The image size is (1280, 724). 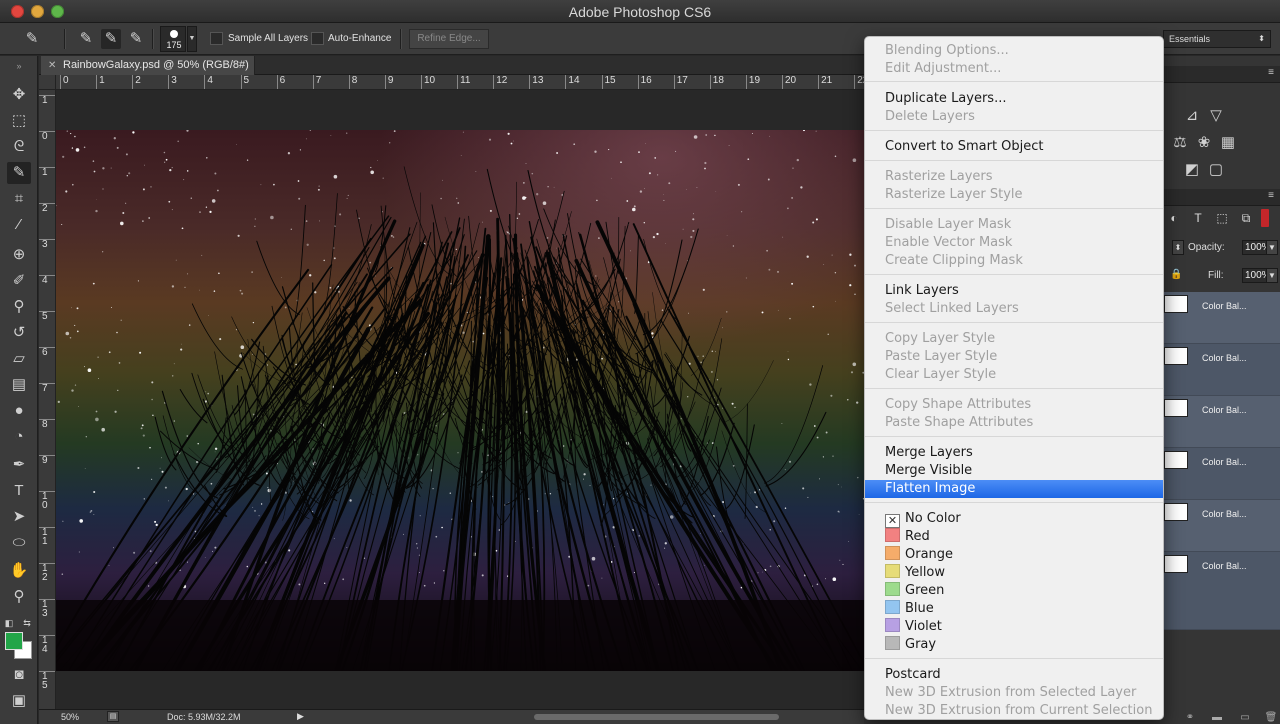 I want to click on link-layers-icon: ⚭, so click(x=1190, y=718).